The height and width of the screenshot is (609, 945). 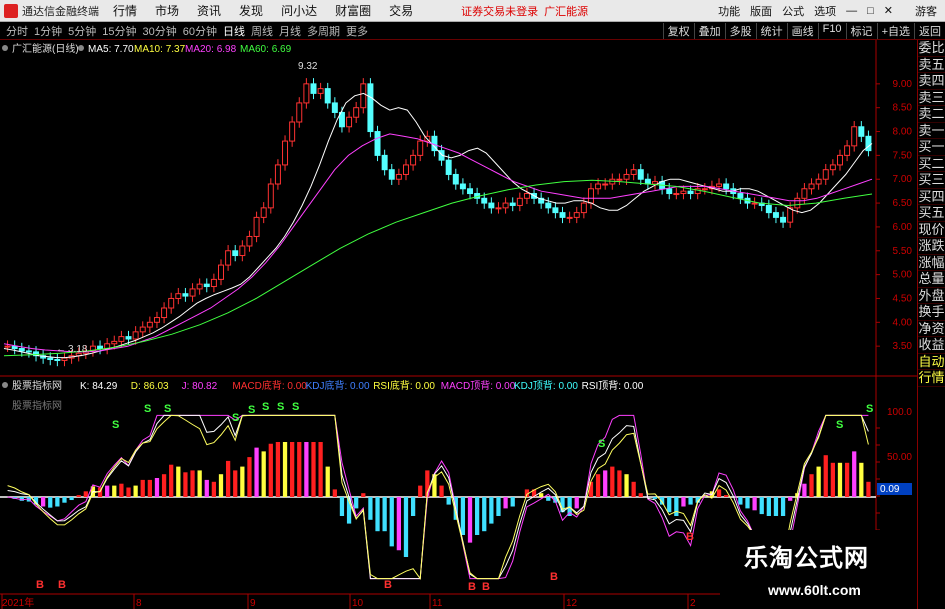 I want to click on menu-item-wealth: 财富圈, so click(x=353, y=10).